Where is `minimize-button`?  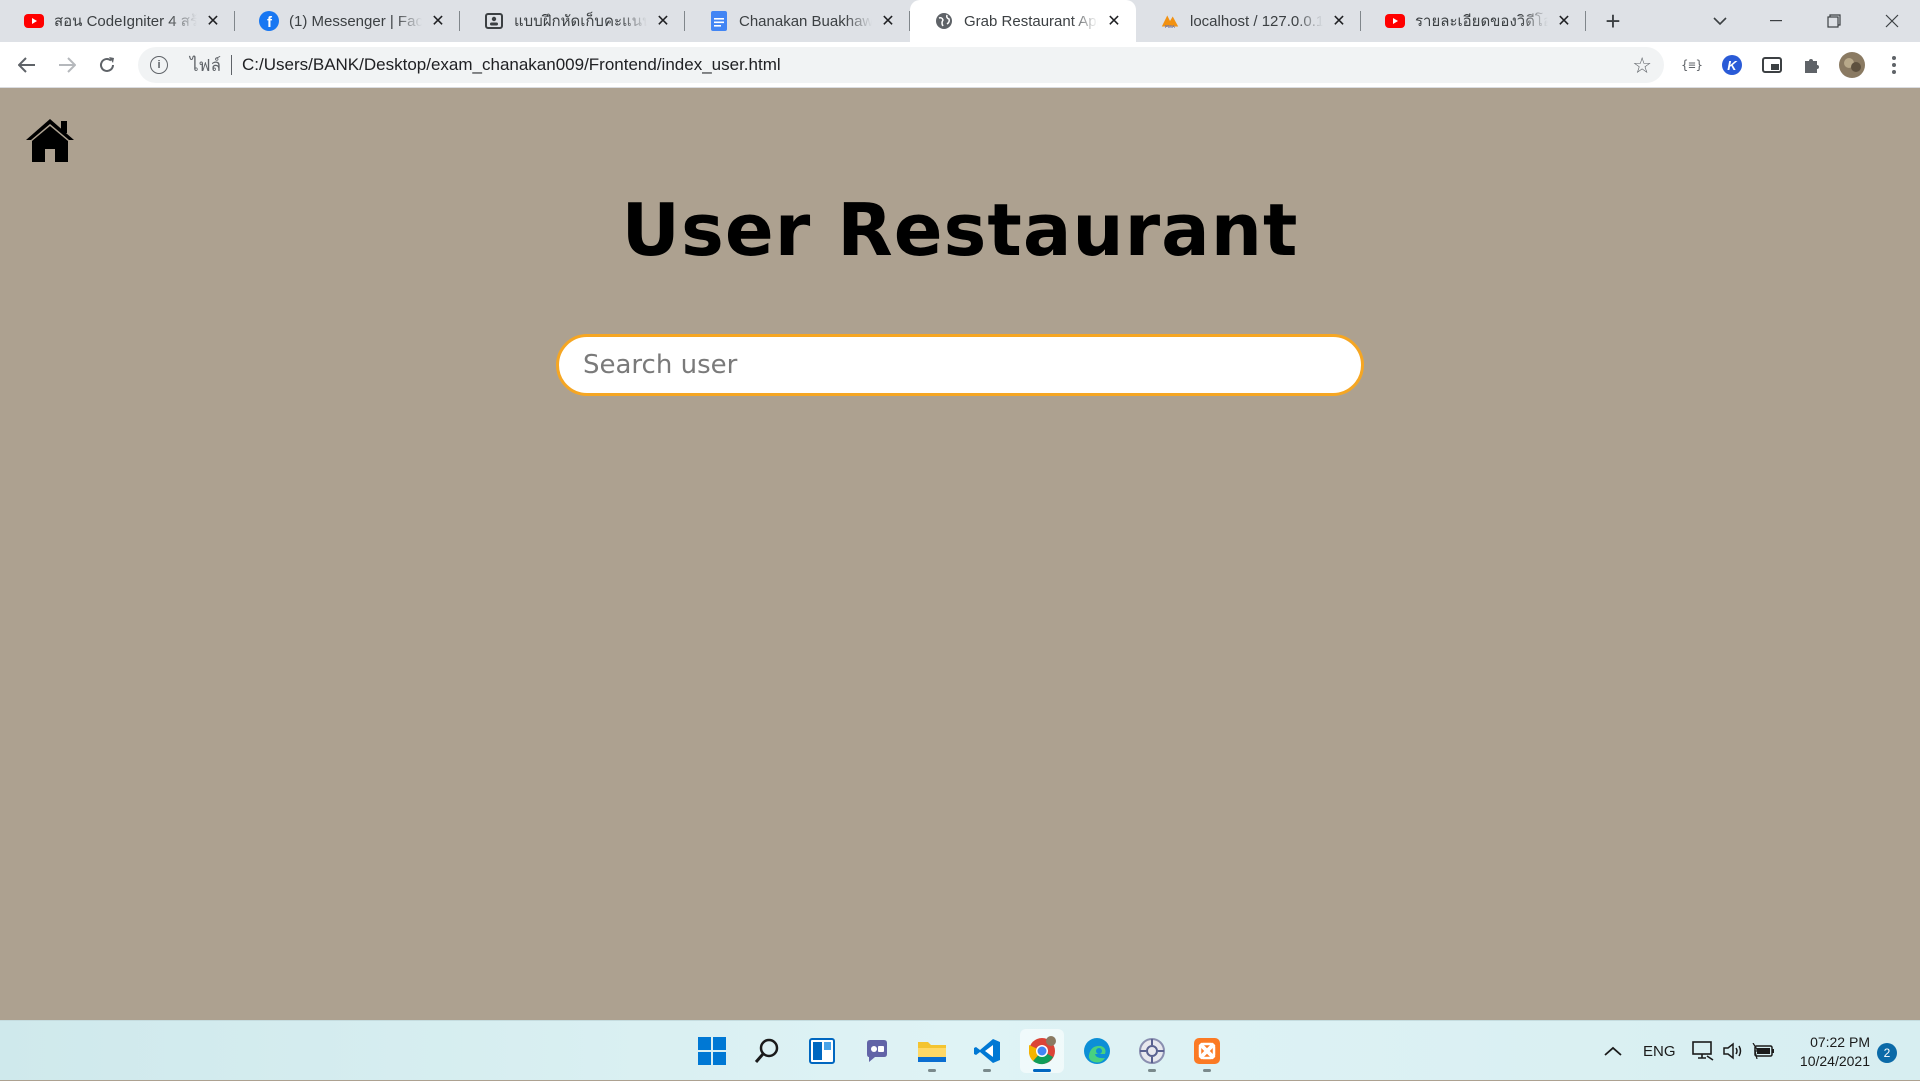 minimize-button is located at coordinates (1776, 21).